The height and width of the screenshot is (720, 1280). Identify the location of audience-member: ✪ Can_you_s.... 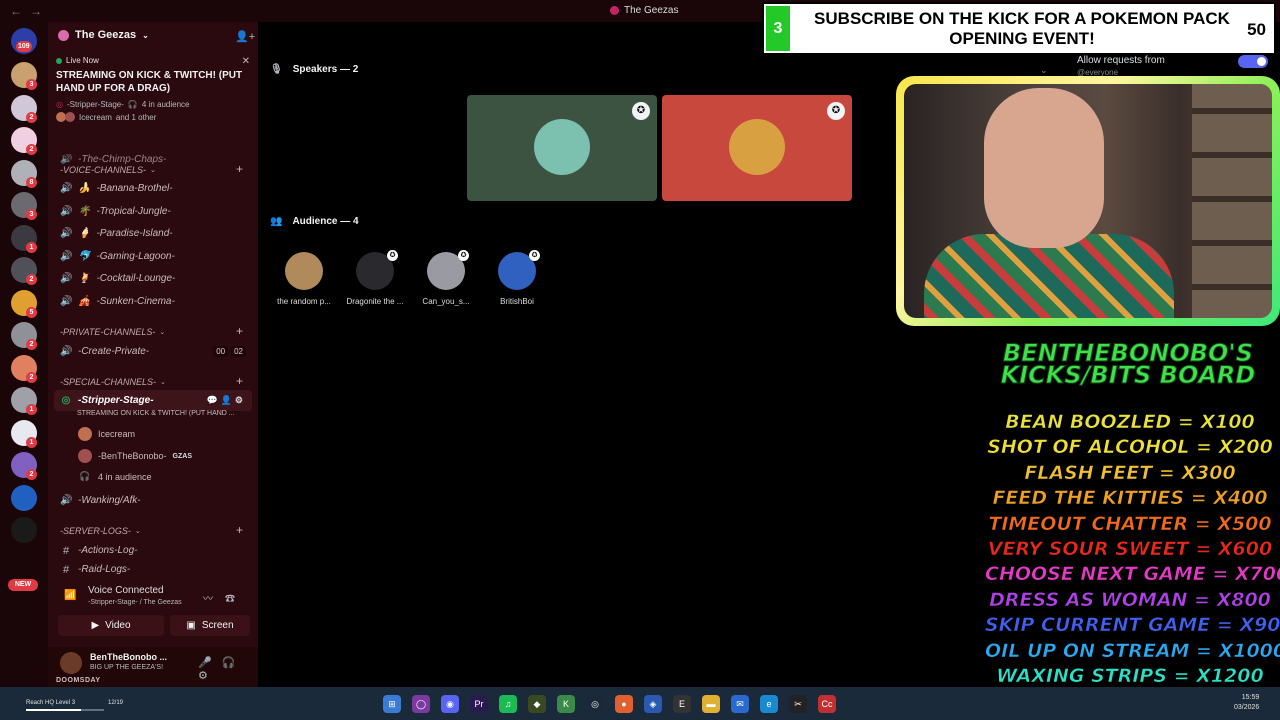
(446, 278).